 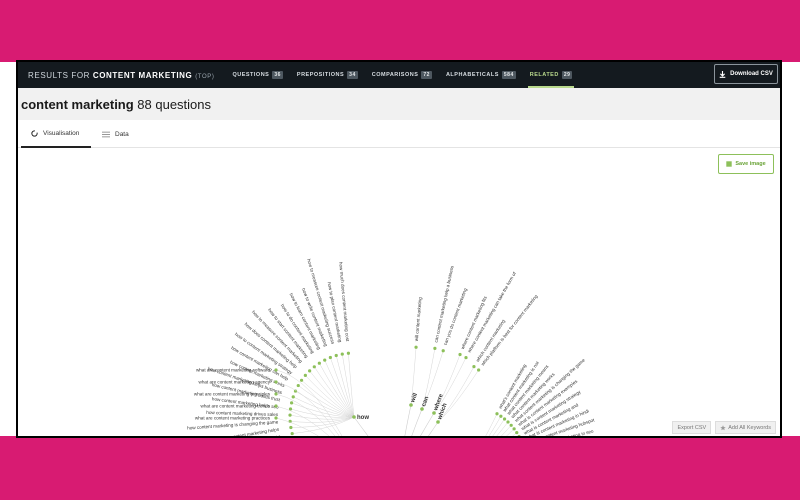 I want to click on tab-alphabeticals: ALPHABETICALS 584, so click(x=481, y=75).